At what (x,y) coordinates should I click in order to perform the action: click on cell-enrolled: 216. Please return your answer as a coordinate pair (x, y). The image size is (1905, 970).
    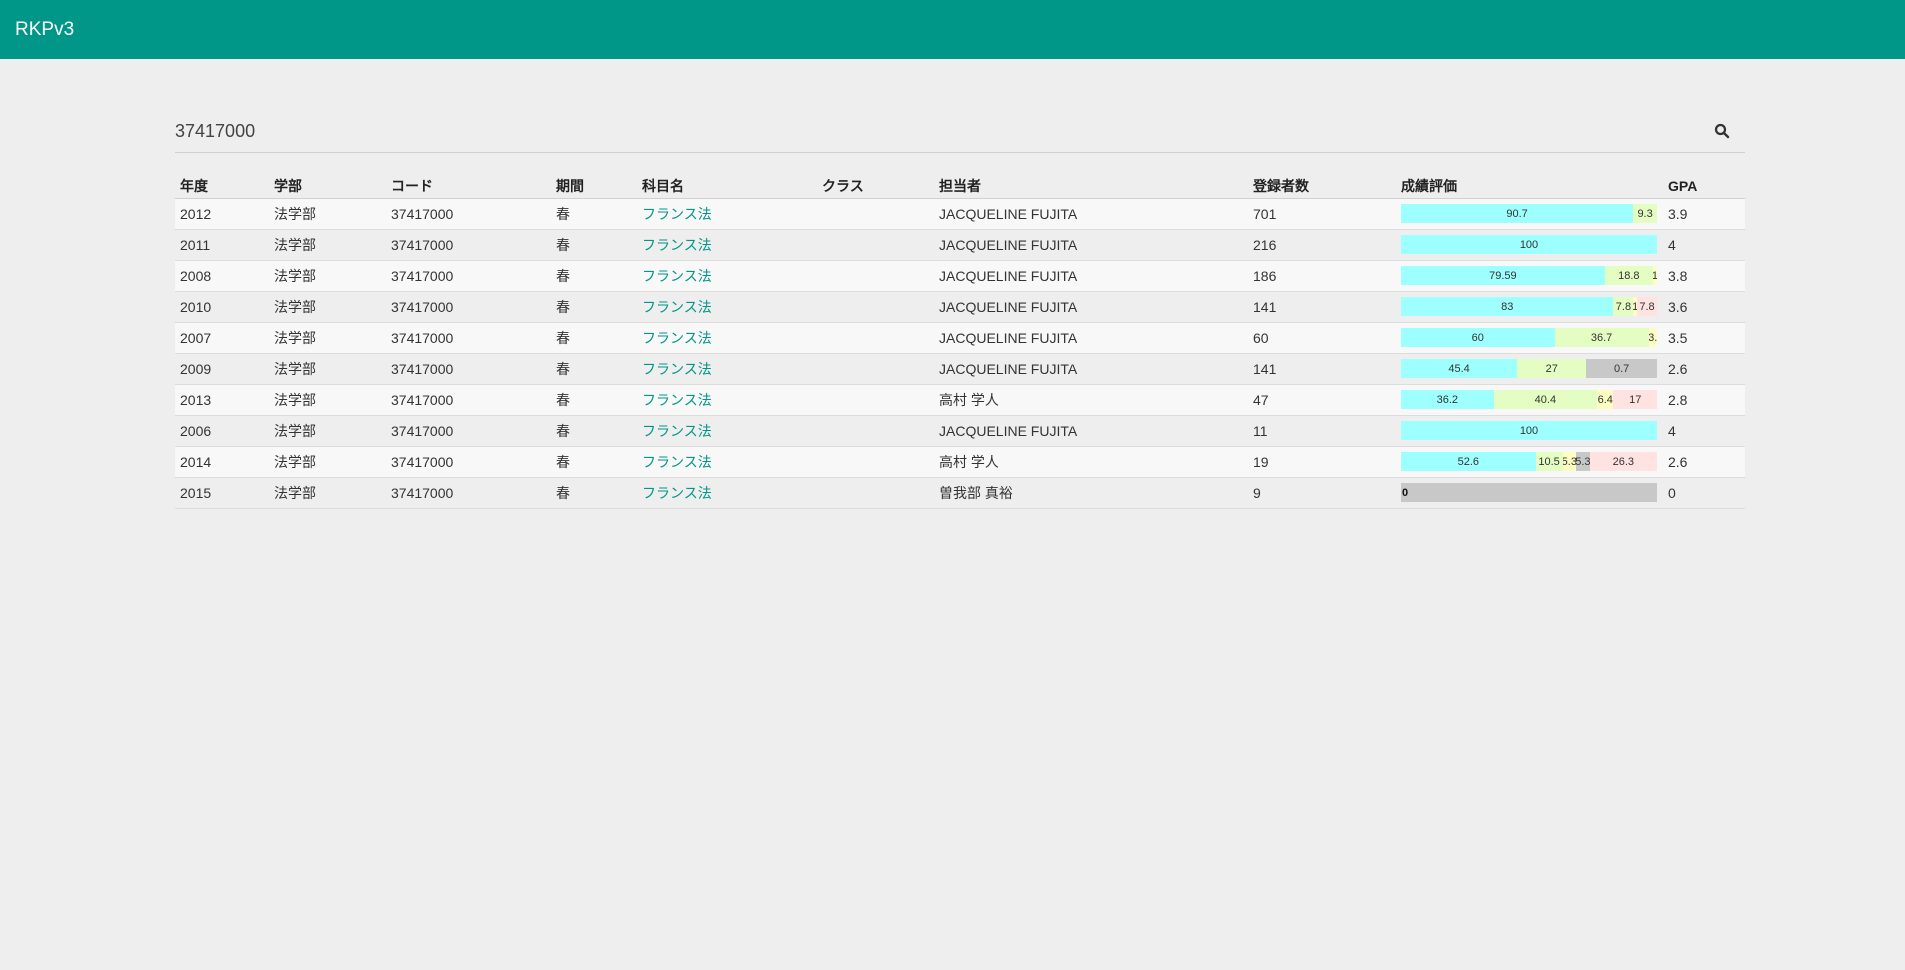
    Looking at the image, I should click on (1322, 245).